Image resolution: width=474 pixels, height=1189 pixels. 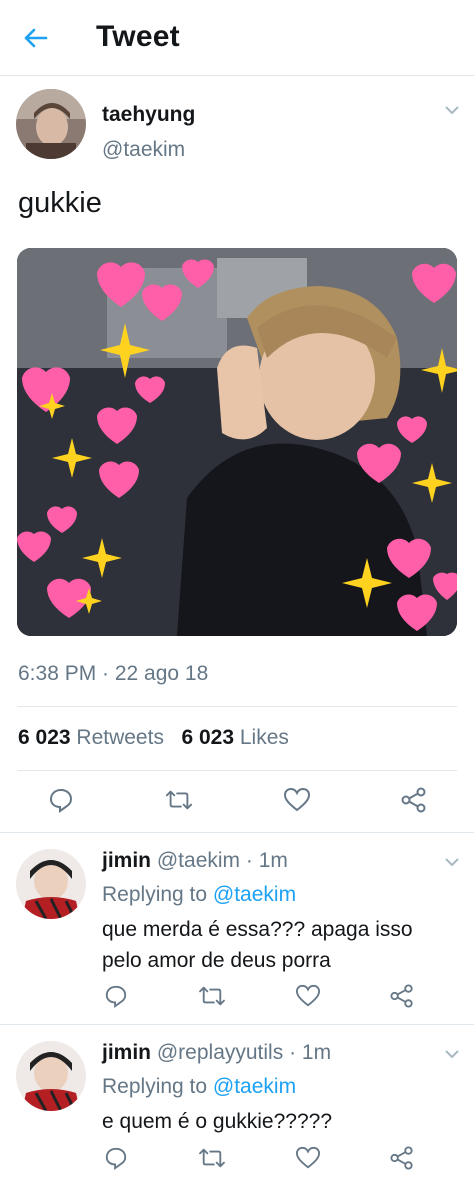 I want to click on arrow-left-icon, so click(x=36, y=38).